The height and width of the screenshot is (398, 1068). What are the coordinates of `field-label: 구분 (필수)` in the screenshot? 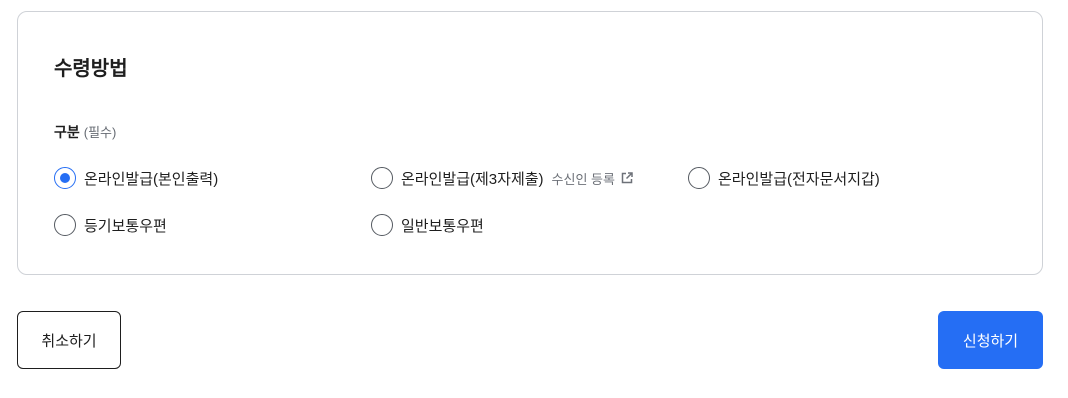 It's located at (85, 132).